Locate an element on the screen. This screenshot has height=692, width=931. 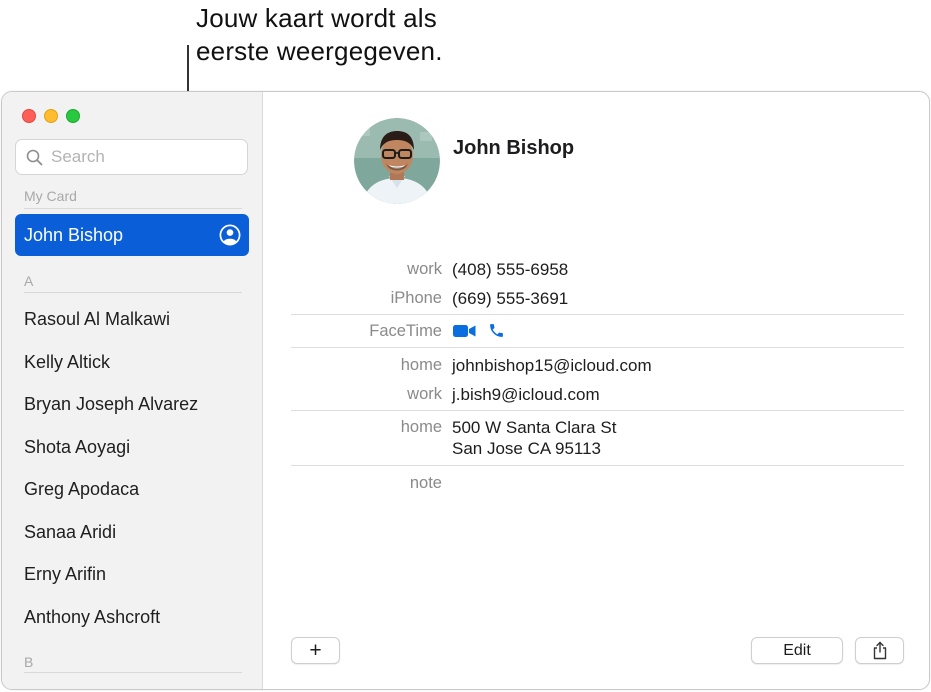
avatar is located at coordinates (397, 161).